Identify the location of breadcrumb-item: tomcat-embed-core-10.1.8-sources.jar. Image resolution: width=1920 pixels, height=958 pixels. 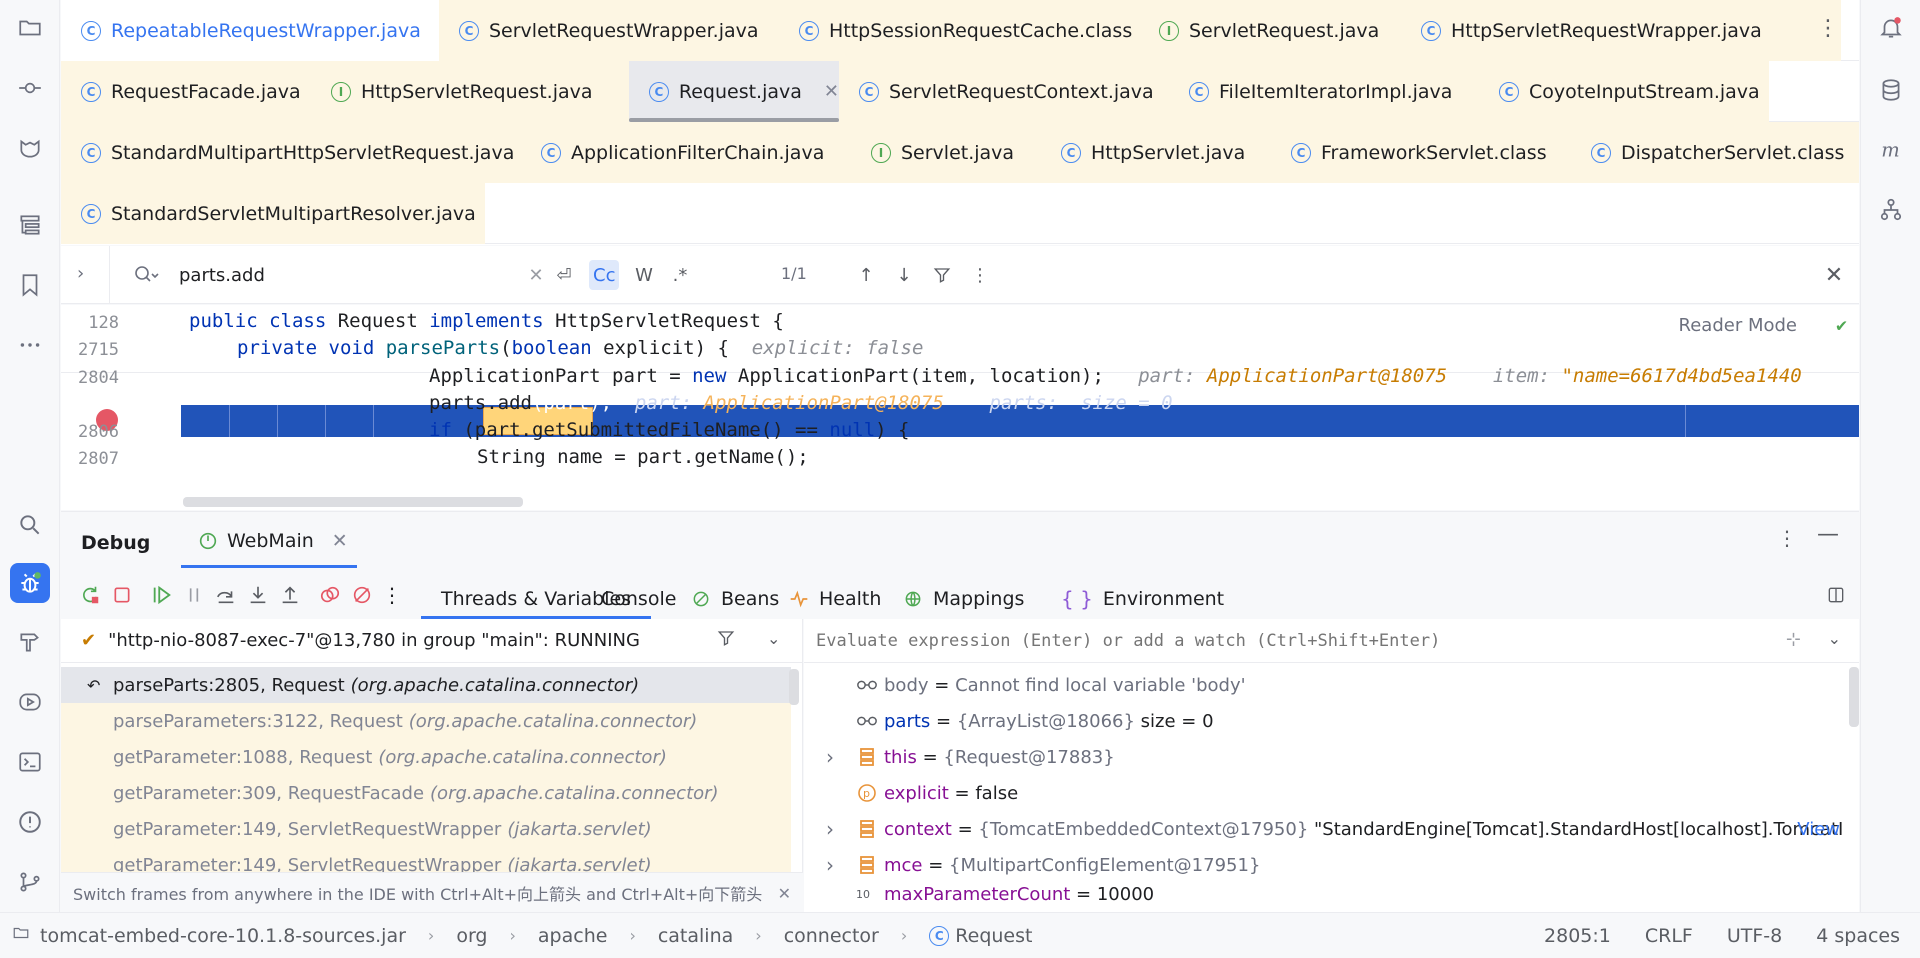
(223, 936).